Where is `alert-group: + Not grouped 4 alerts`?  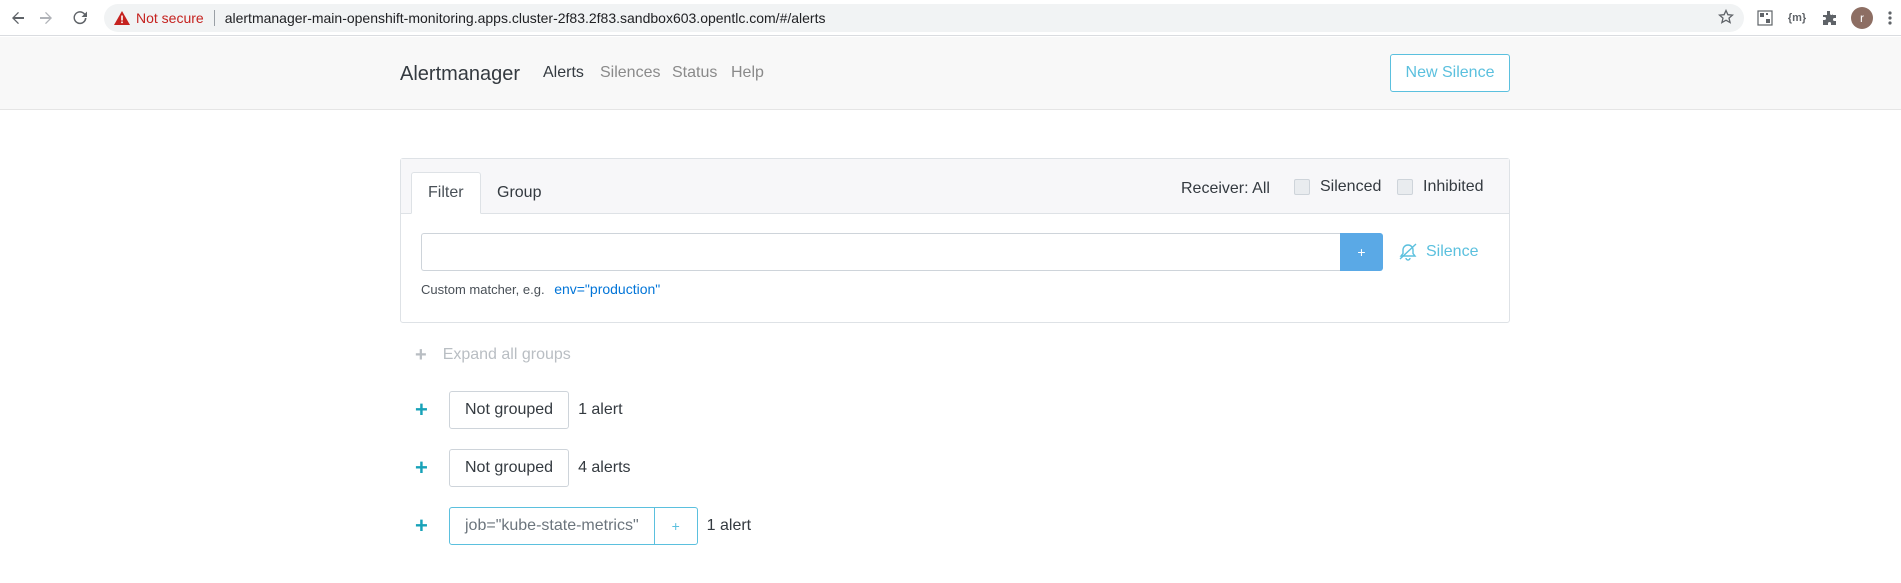
alert-group: + Not grouped 4 alerts is located at coordinates (523, 468).